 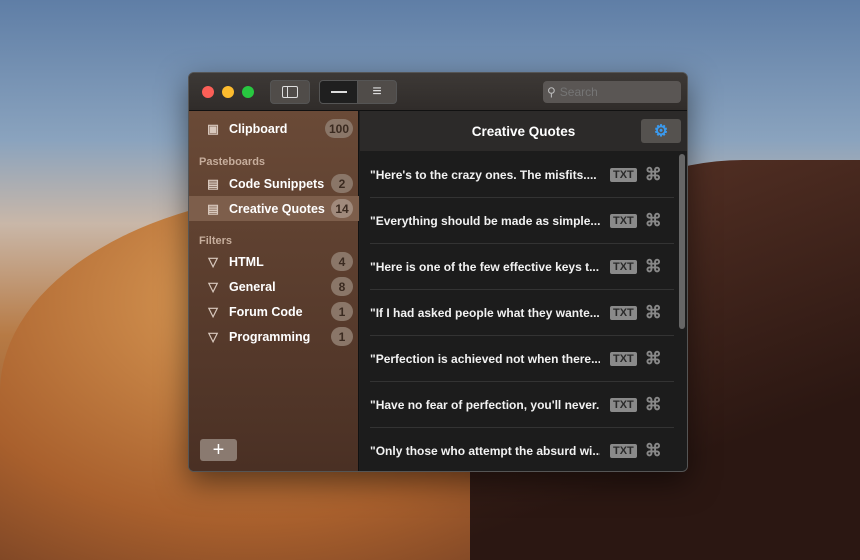 I want to click on search-icon: ⚲, so click(x=551, y=92).